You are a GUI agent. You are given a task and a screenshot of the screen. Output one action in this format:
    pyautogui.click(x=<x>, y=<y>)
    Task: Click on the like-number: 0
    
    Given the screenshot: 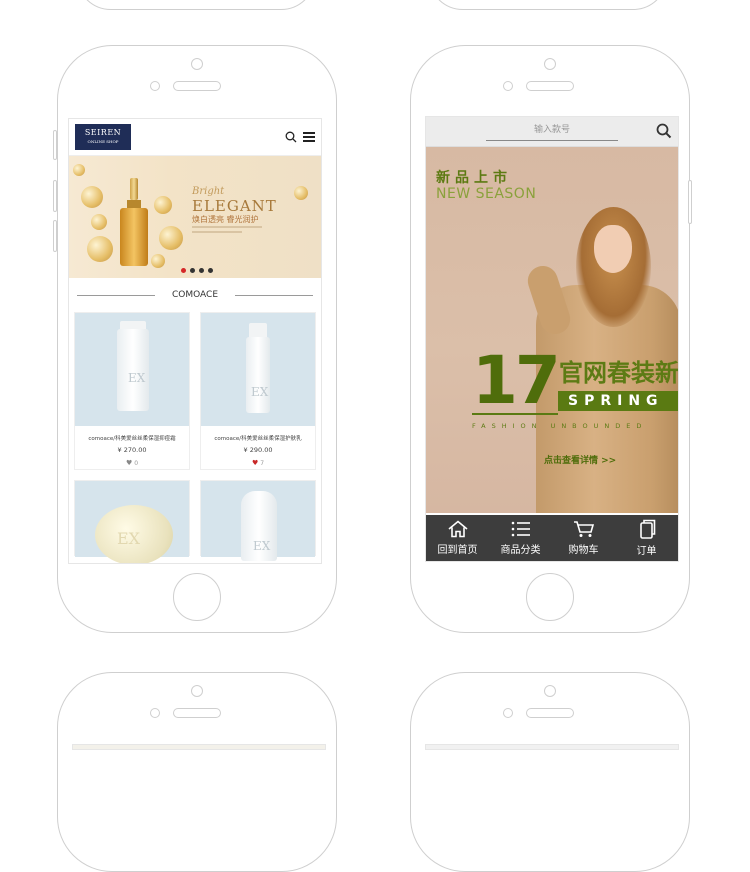 What is the action you would take?
    pyautogui.click(x=136, y=463)
    